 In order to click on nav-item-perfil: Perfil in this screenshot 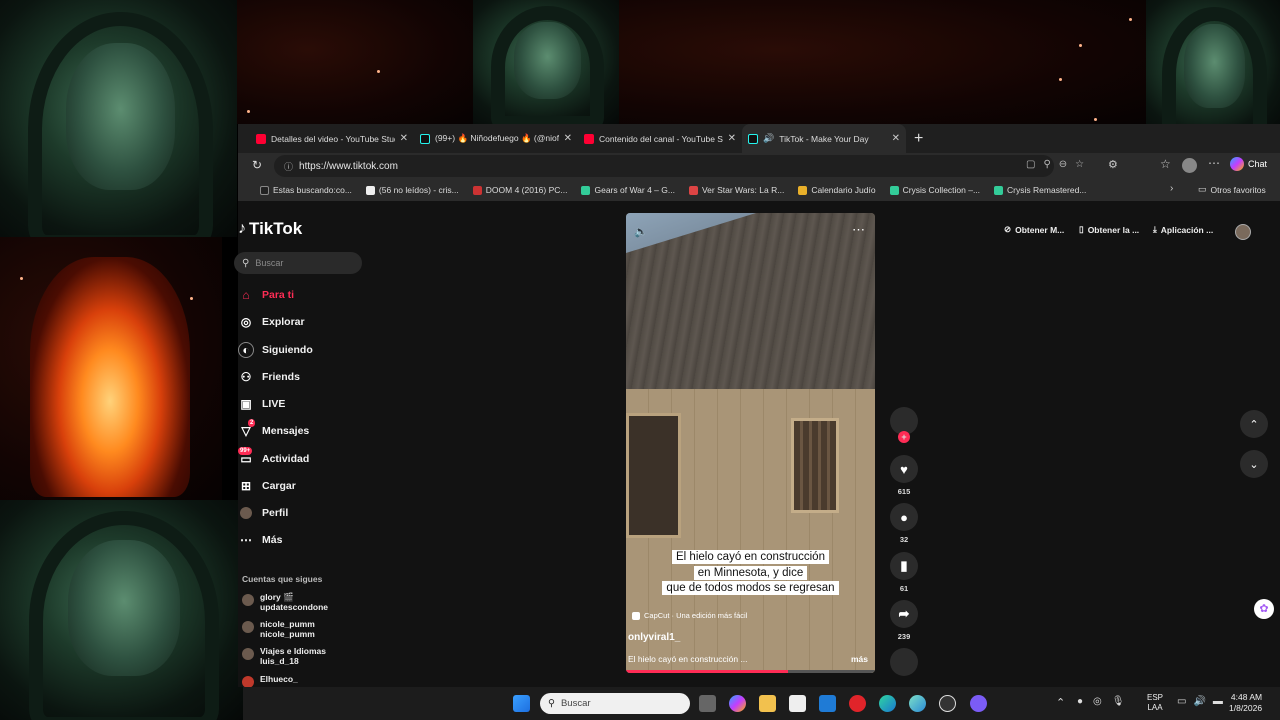, I will do `click(263, 513)`.